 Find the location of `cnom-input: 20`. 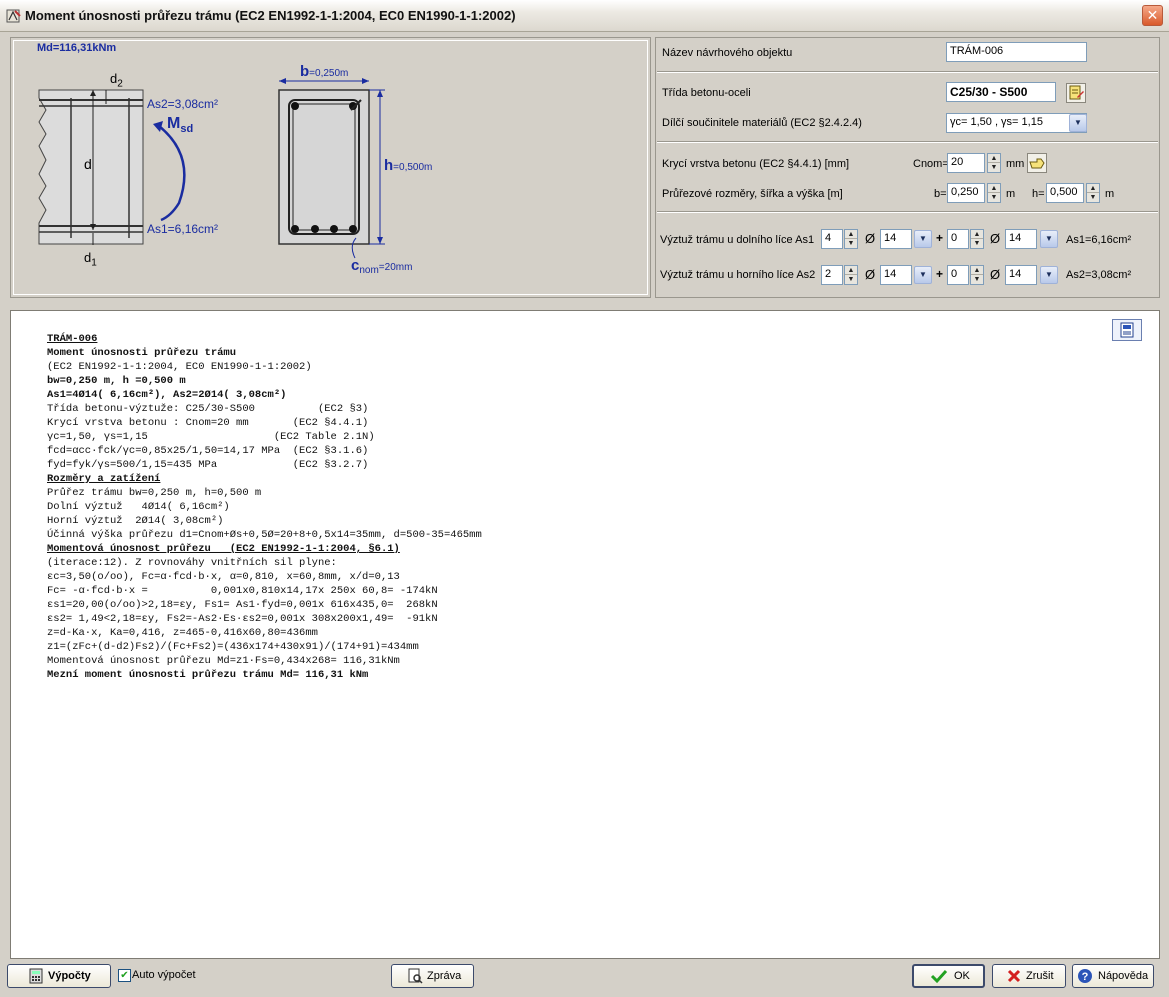

cnom-input: 20 is located at coordinates (966, 163).